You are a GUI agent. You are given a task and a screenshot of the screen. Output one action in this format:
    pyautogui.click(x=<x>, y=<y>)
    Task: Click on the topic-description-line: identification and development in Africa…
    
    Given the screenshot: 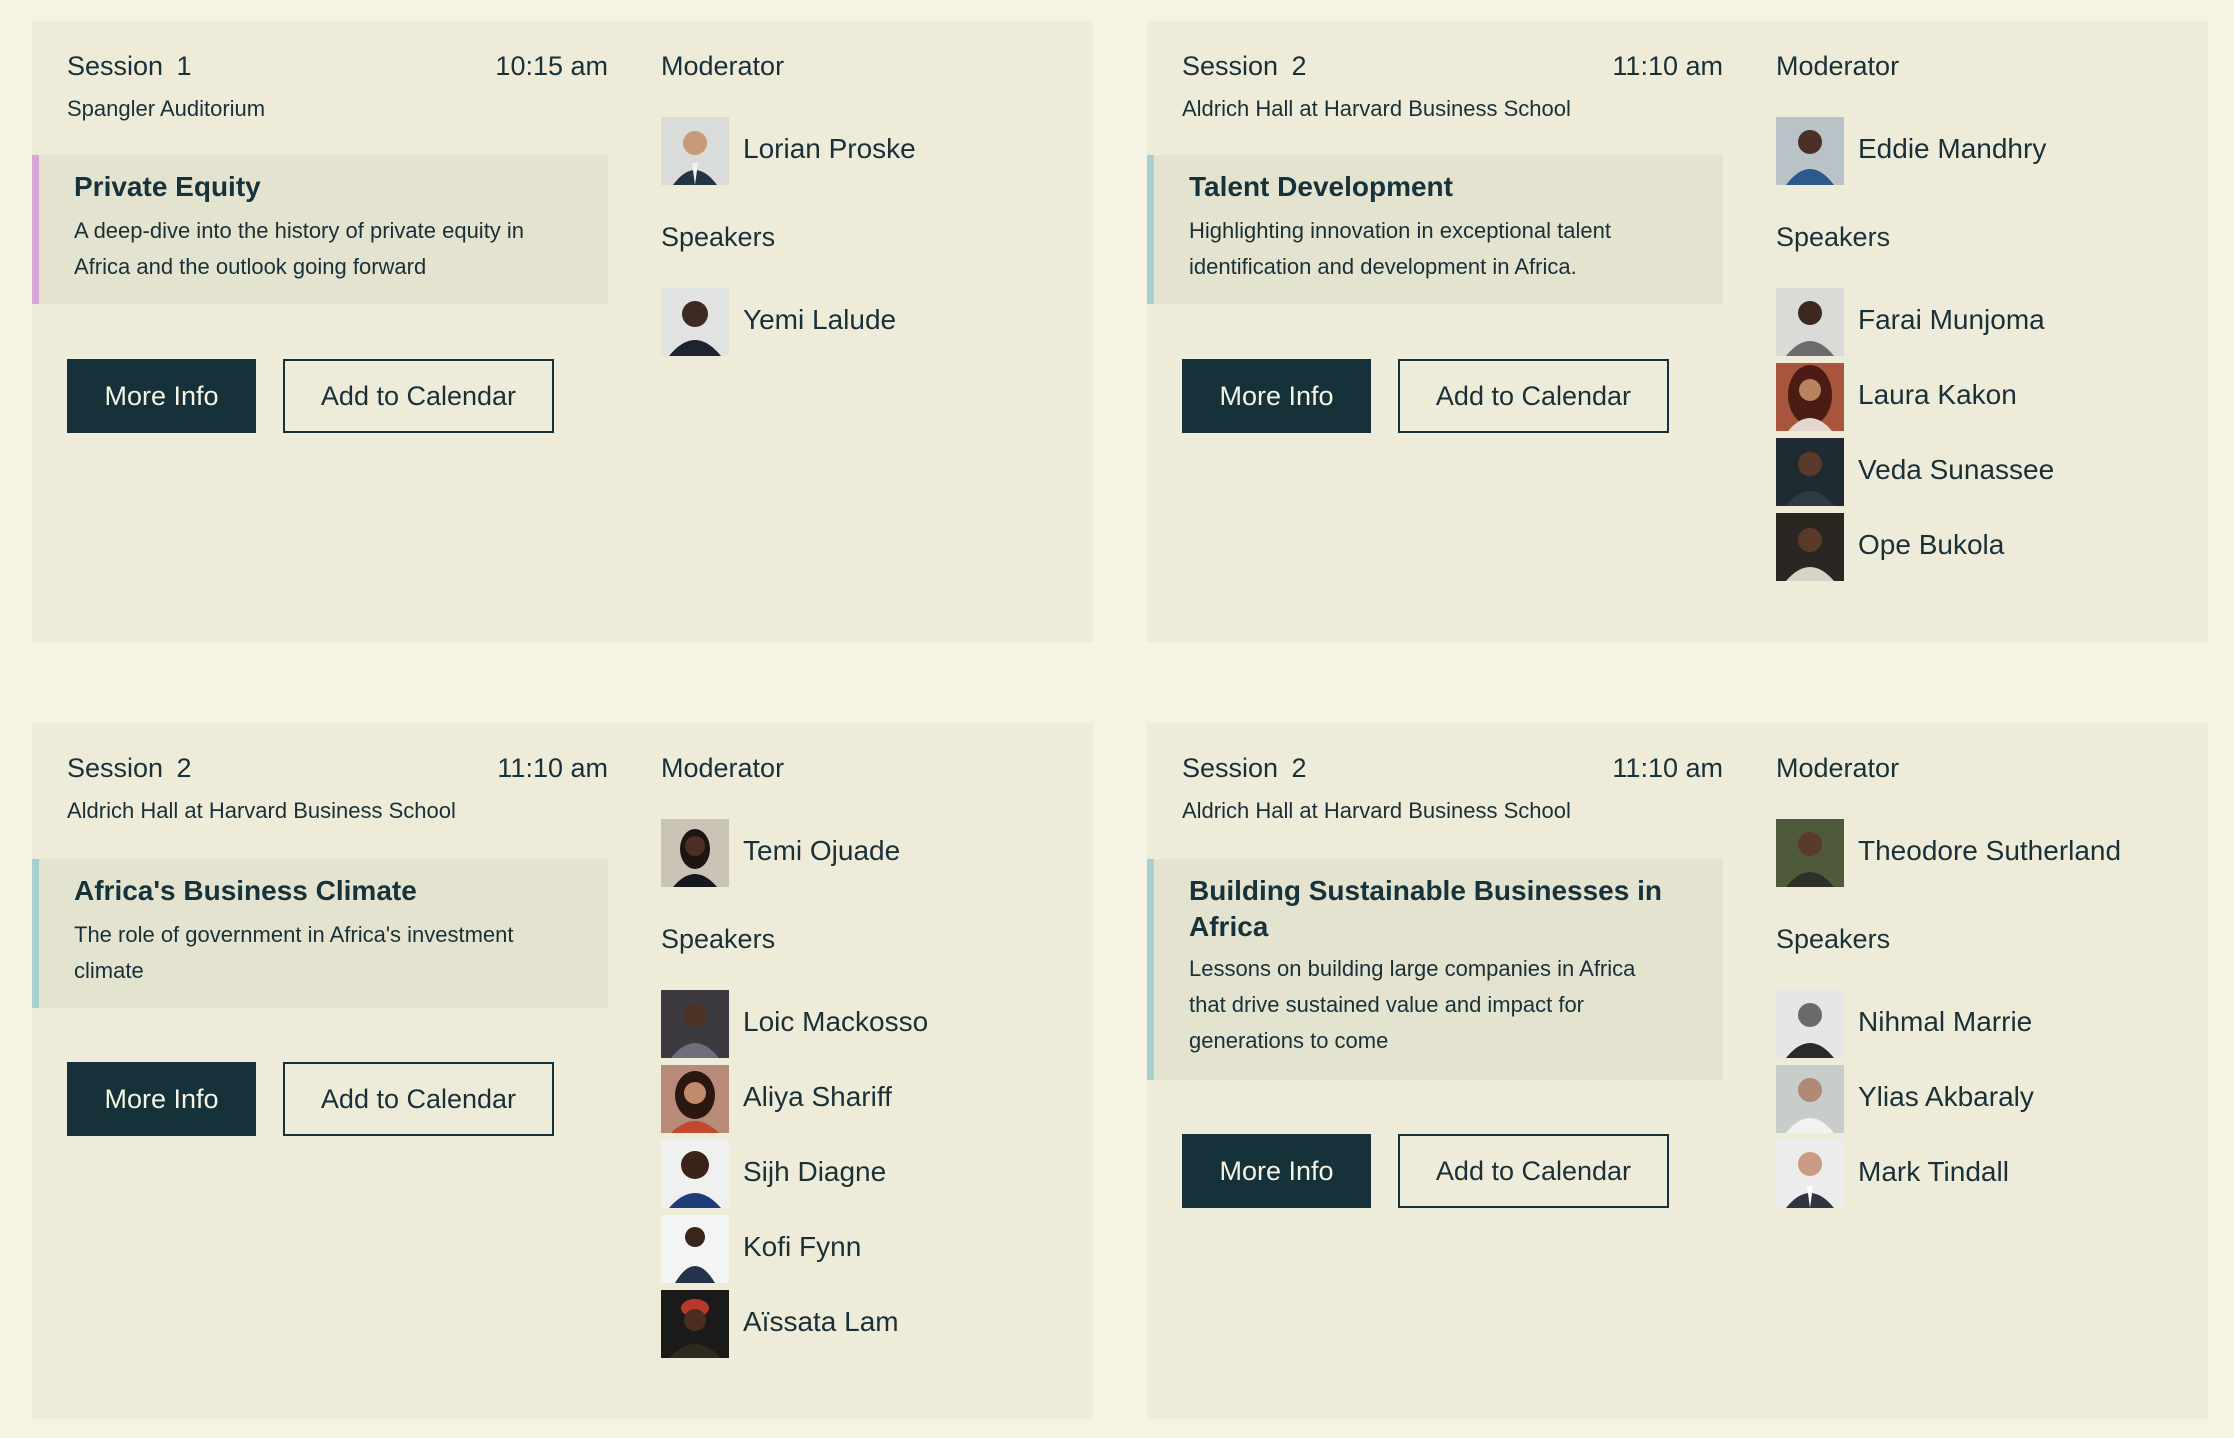 What is the action you would take?
    pyautogui.click(x=1383, y=266)
    